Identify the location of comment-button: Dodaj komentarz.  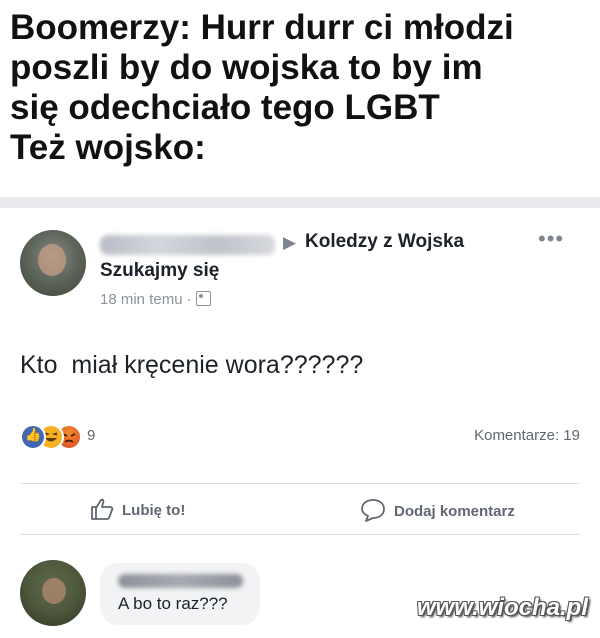
(437, 512).